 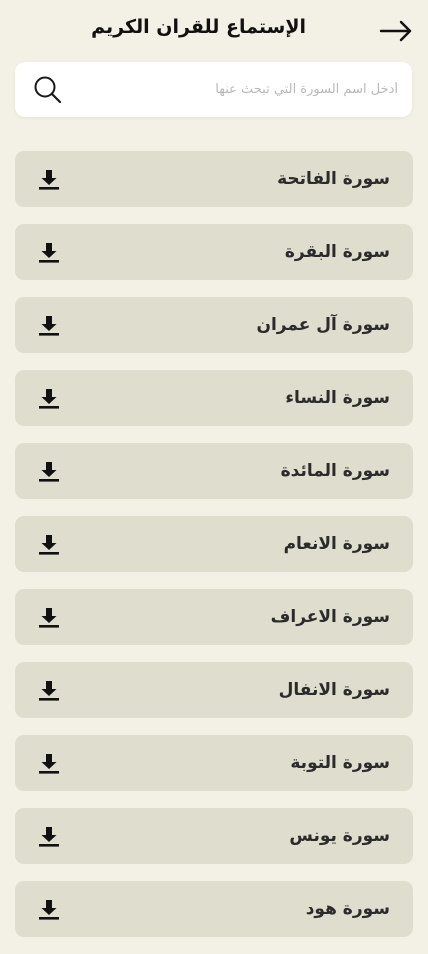 I want to click on surah-list-item: سورة النساء, so click(x=214, y=398).